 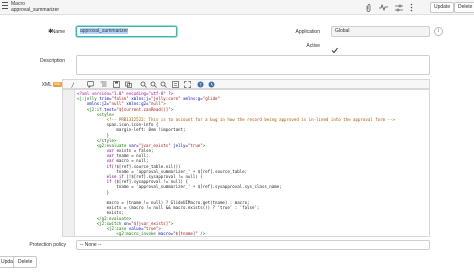 What do you see at coordinates (46, 85) in the screenshot?
I see `xml-label: XML` at bounding box center [46, 85].